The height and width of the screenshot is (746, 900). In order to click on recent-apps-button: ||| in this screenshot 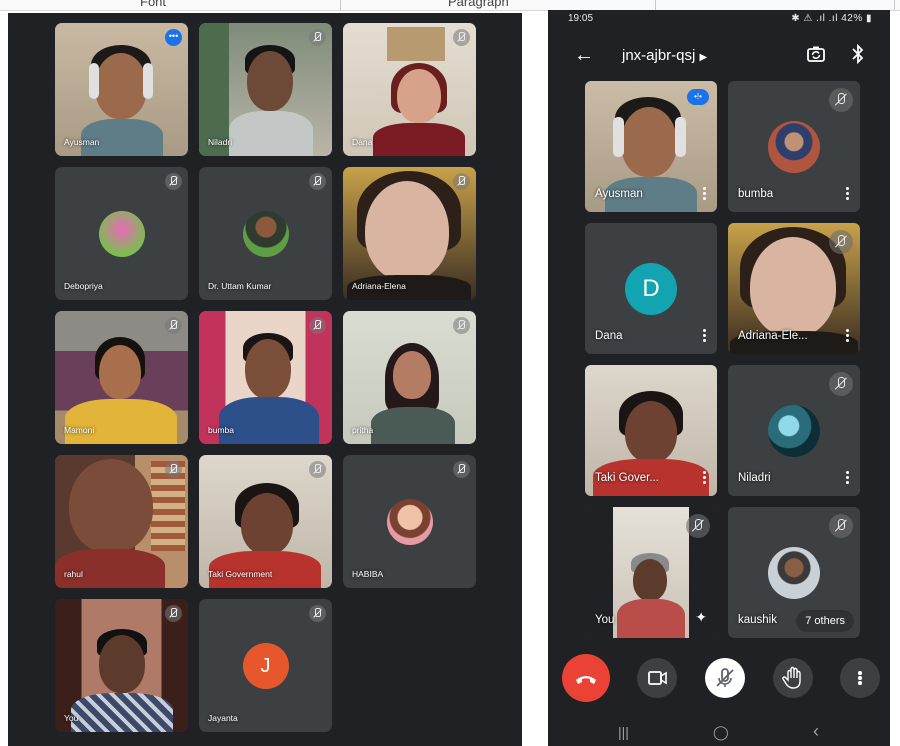, I will do `click(623, 732)`.